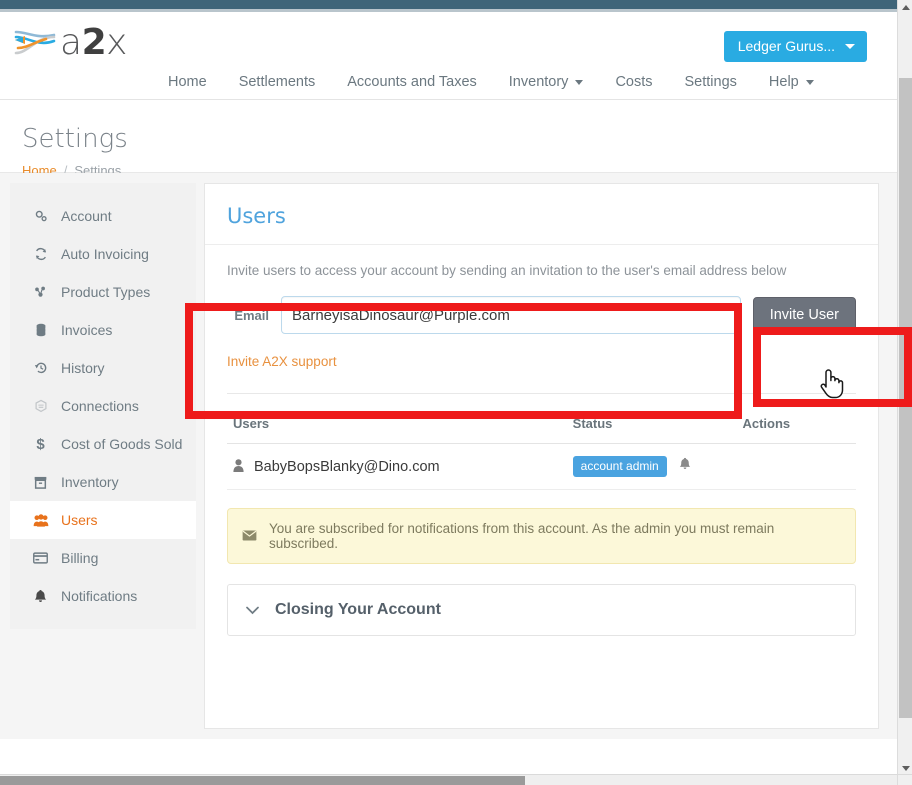  I want to click on nav-label: Inventory, so click(538, 82).